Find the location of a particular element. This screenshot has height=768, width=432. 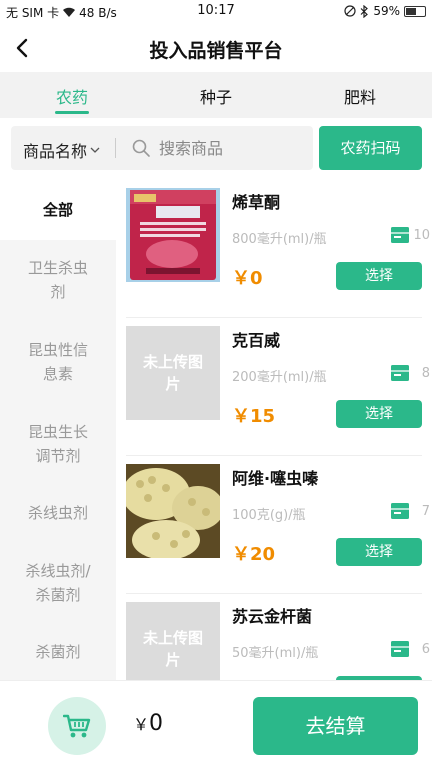

product-name: 苏云金杆菌 is located at coordinates (272, 616).